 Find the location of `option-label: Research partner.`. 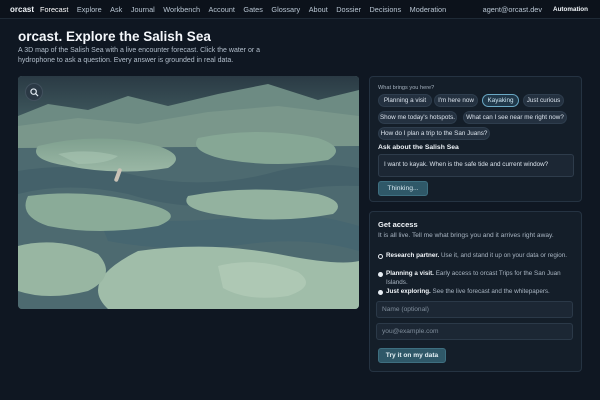

option-label: Research partner. is located at coordinates (413, 255).